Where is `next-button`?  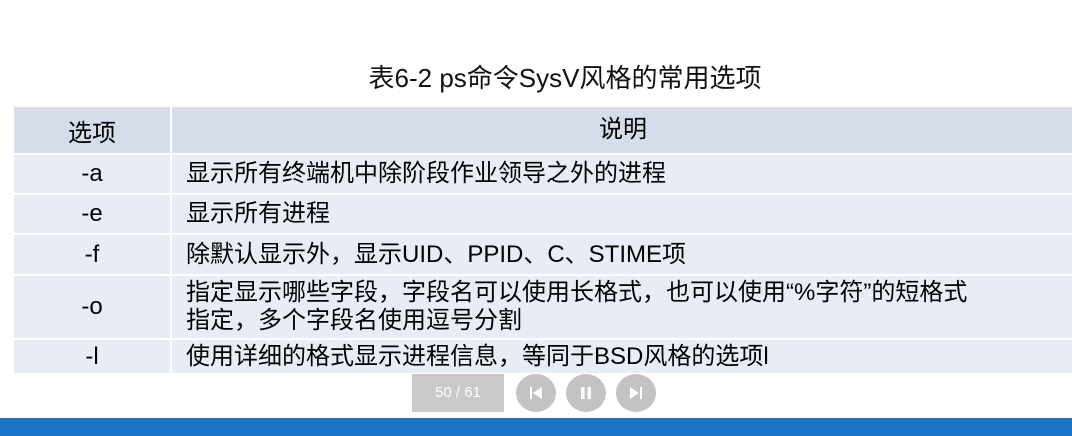 next-button is located at coordinates (636, 393).